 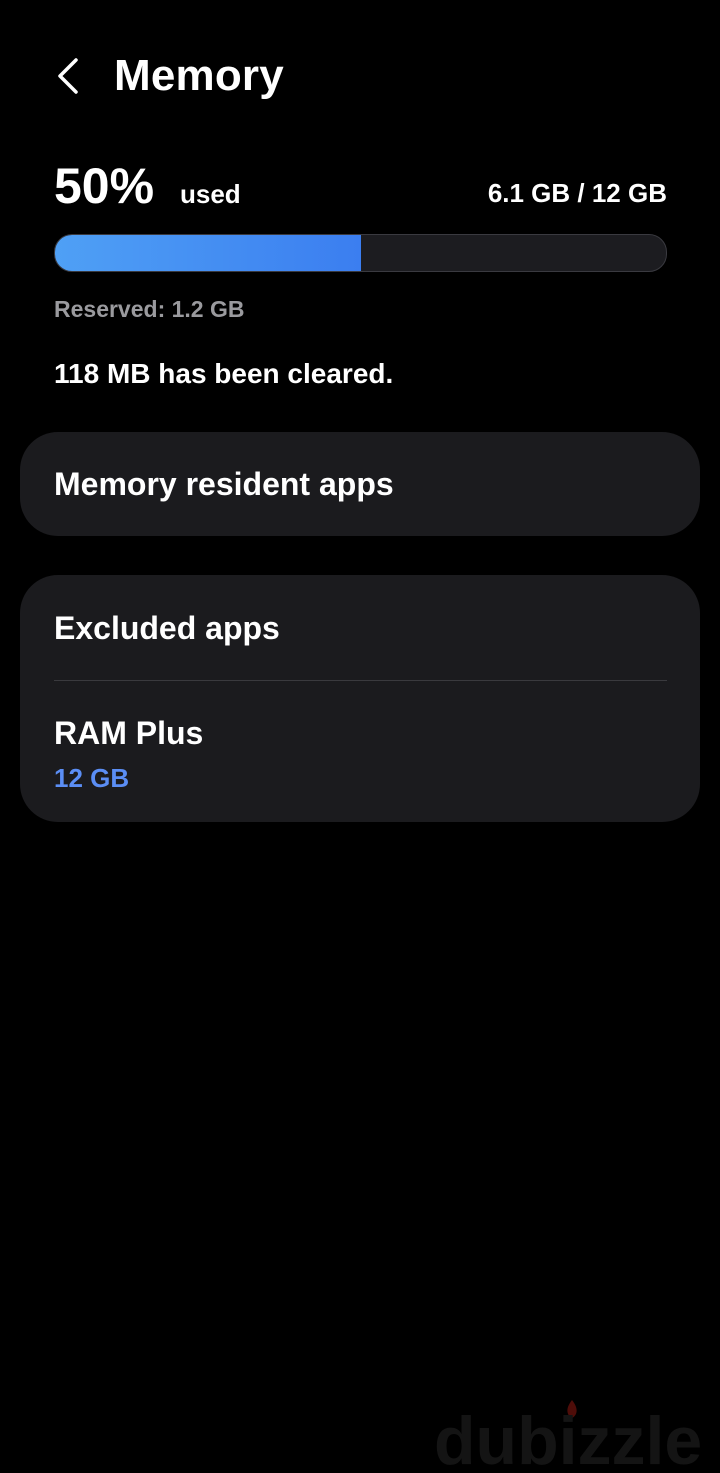 What do you see at coordinates (199, 75) in the screenshot?
I see `page-title: Memory` at bounding box center [199, 75].